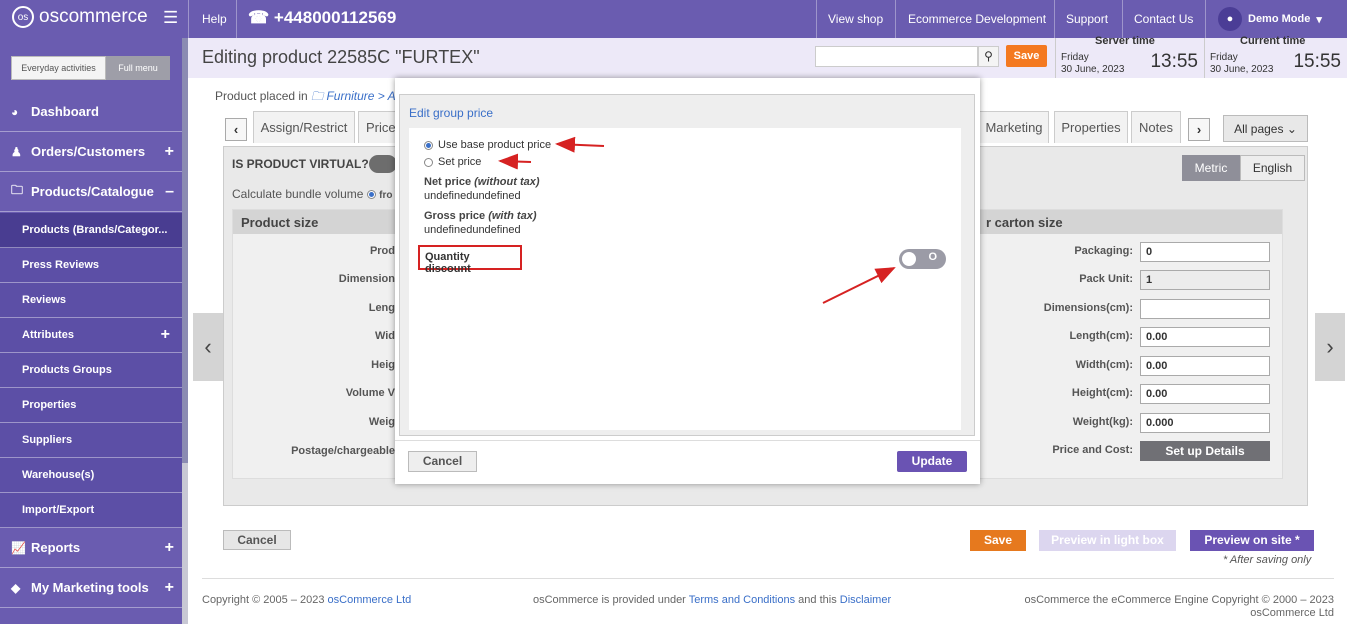 This screenshot has height=624, width=1347. I want to click on sidebar-item-warehouses: Warehouse(s), so click(91, 475).